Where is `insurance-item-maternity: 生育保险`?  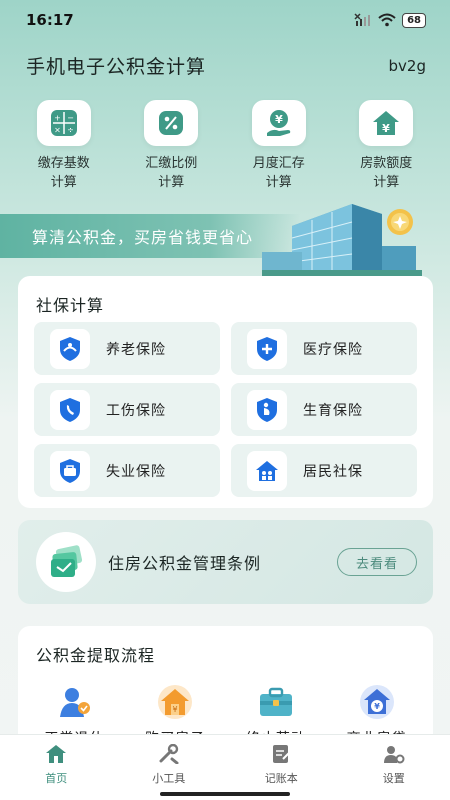 insurance-item-maternity: 生育保险 is located at coordinates (324, 409).